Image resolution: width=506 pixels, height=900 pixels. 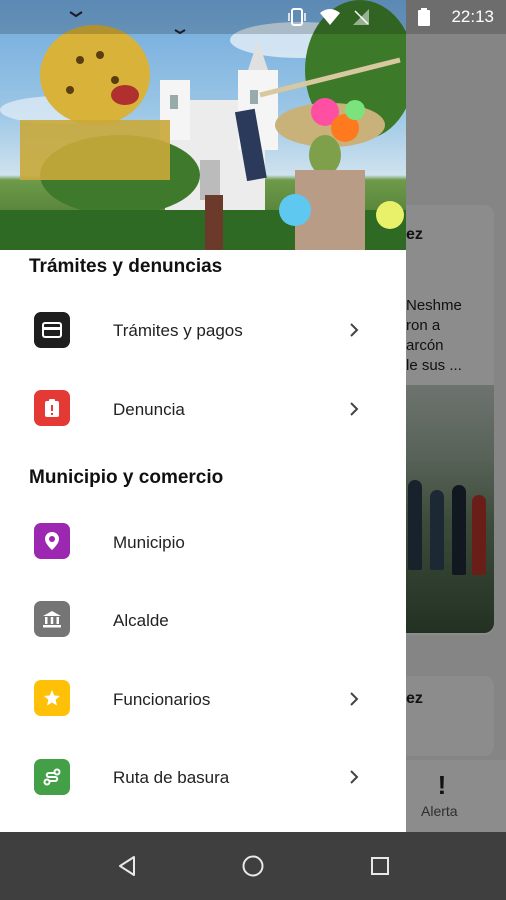 I want to click on home-circle-icon, so click(x=253, y=866).